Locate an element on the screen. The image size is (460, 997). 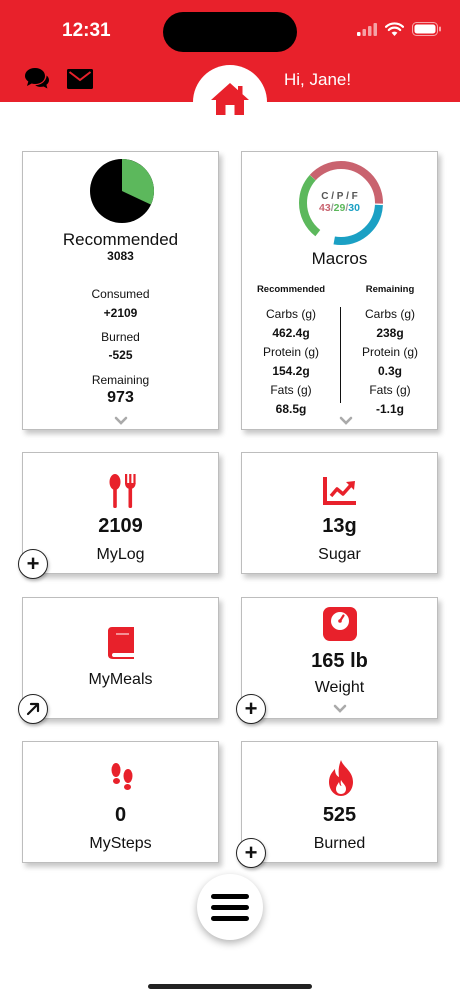
open-meals-button is located at coordinates (33, 709).